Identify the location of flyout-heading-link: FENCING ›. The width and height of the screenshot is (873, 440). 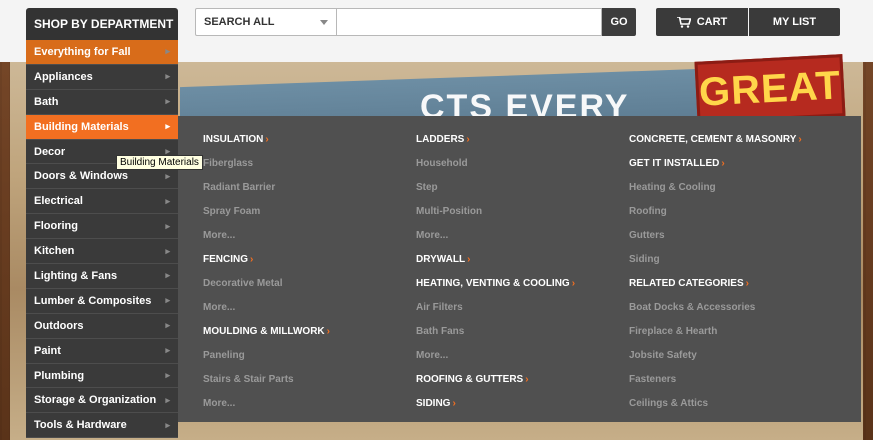
(266, 266).